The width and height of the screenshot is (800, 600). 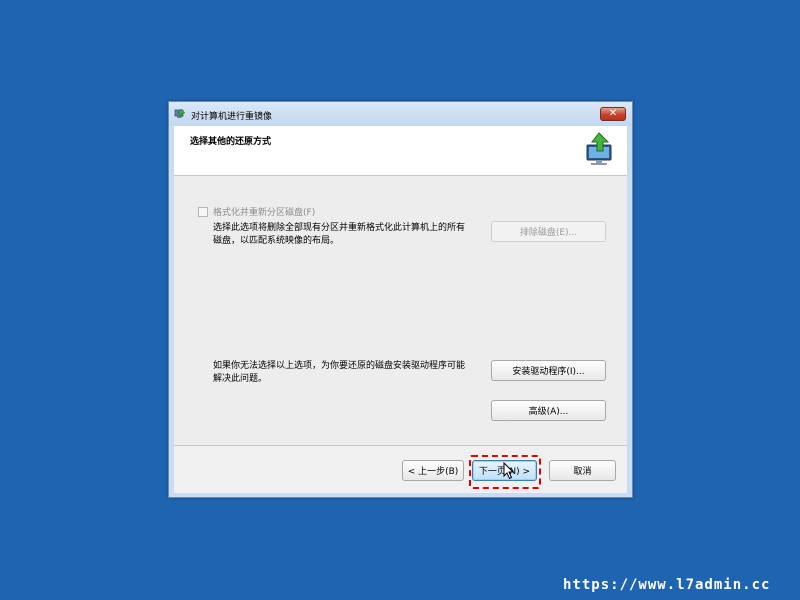 I want to click on window-title: 对计算机进行重镜像, so click(x=232, y=117).